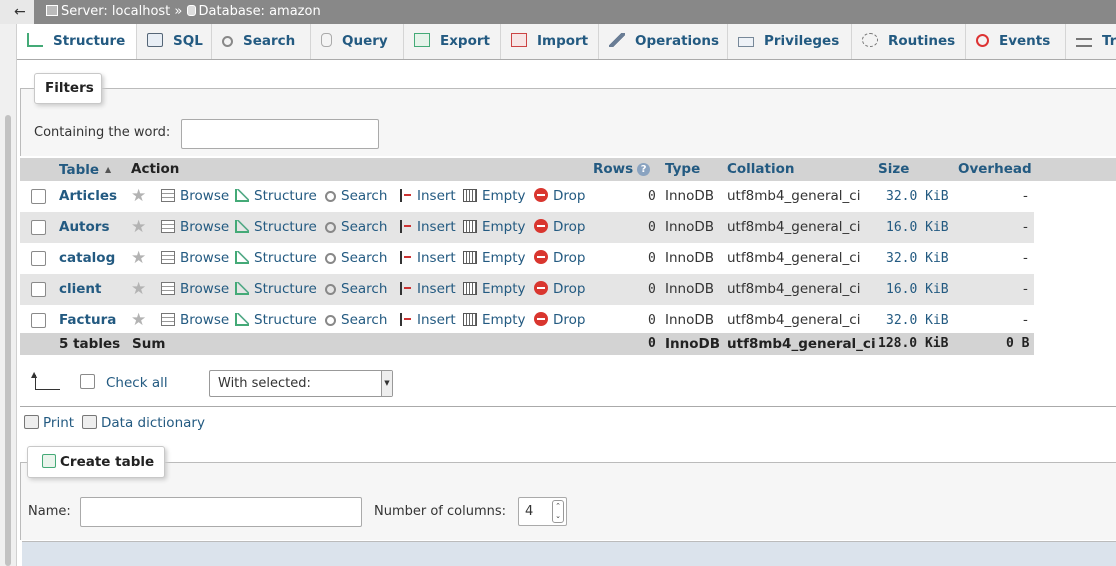 The width and height of the screenshot is (1116, 566). Describe the element at coordinates (79, 170) in the screenshot. I see `header-table-label: Table` at that location.